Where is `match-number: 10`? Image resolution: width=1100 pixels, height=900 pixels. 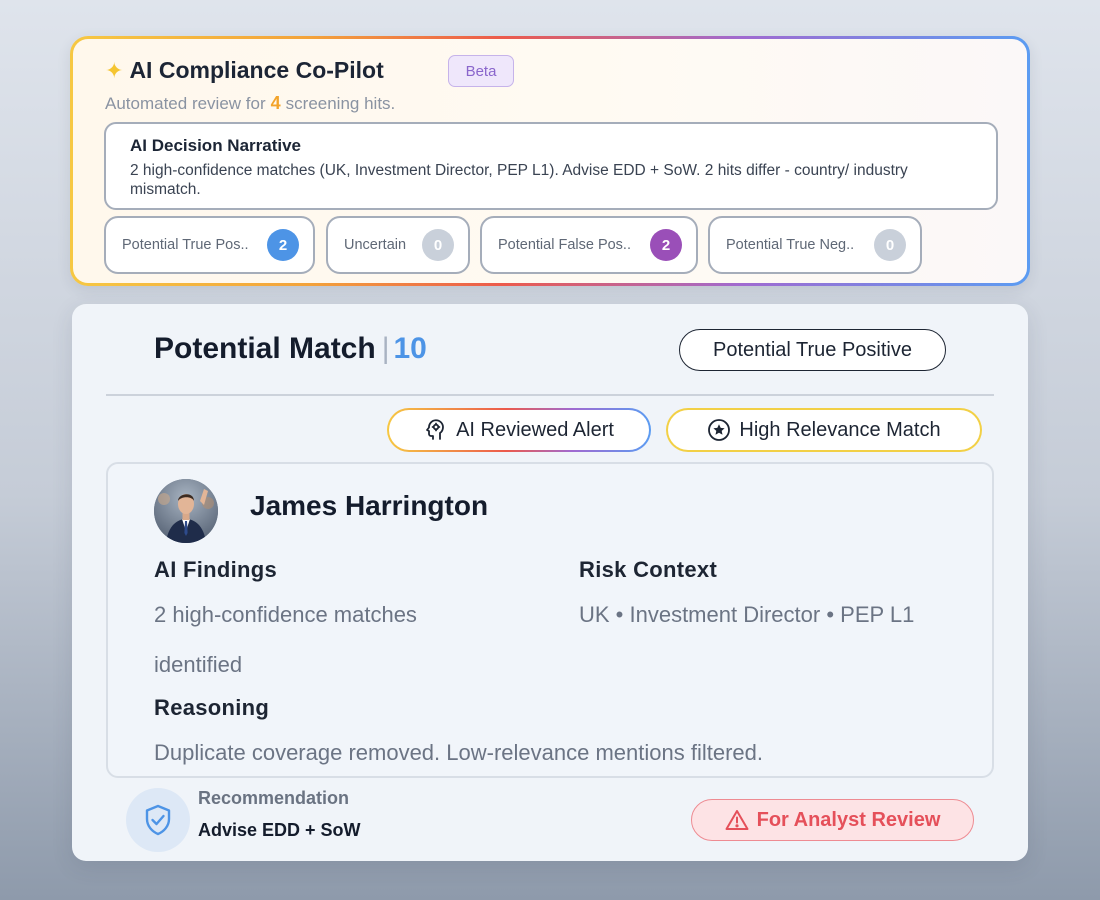
match-number: 10 is located at coordinates (410, 348).